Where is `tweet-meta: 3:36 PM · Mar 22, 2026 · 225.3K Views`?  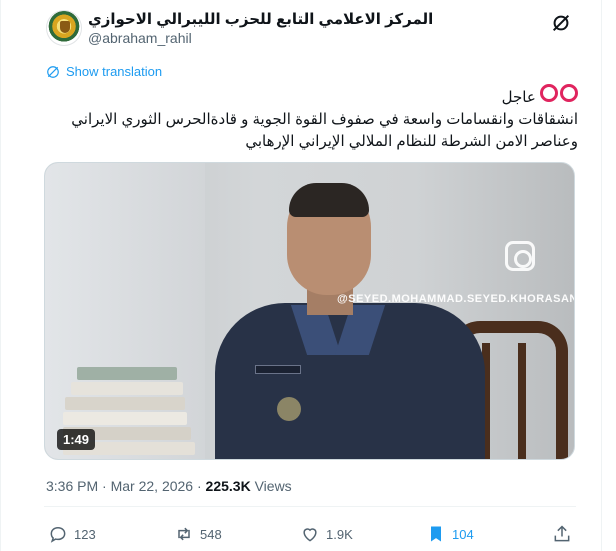
tweet-meta: 3:36 PM · Mar 22, 2026 · 225.3K Views is located at coordinates (169, 486).